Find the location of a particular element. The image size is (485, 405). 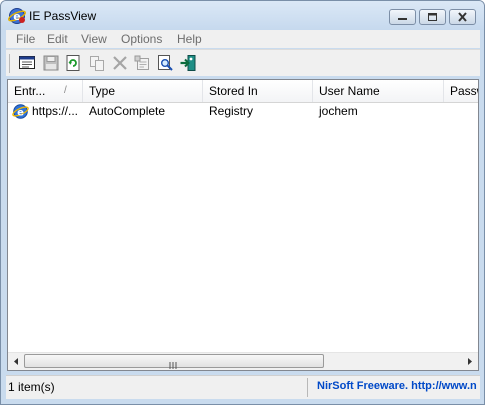

cell-type: AutoComplete is located at coordinates (127, 111).